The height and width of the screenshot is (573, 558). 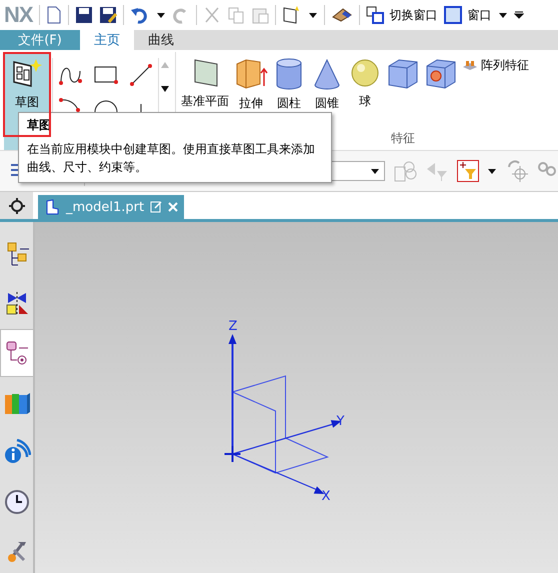 I want to click on group-label: 特征, so click(x=403, y=138).